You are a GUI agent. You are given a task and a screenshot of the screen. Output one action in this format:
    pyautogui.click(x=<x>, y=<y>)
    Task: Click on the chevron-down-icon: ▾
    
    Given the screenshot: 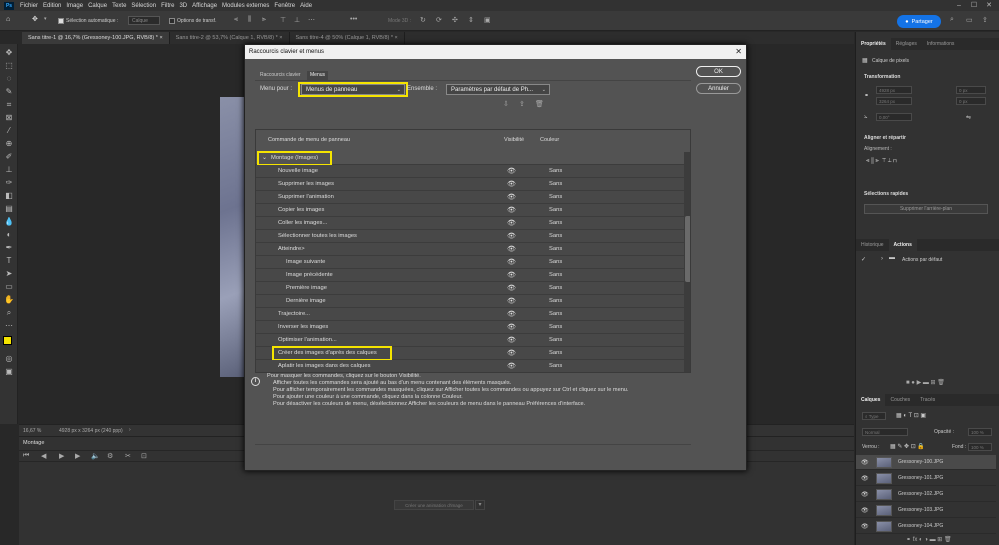 What is the action you would take?
    pyautogui.click(x=45, y=19)
    